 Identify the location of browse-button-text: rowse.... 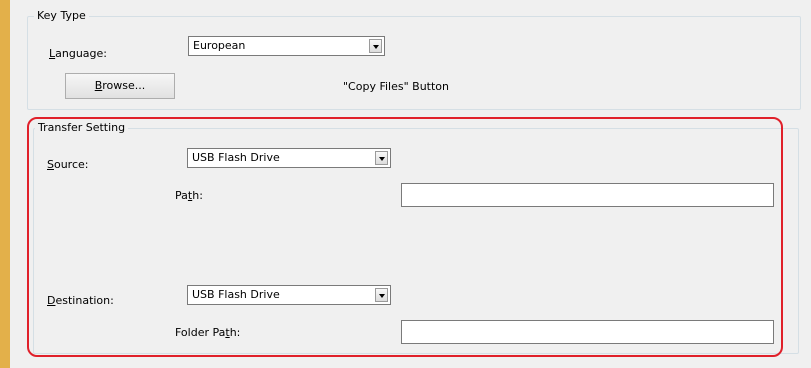
(124, 85).